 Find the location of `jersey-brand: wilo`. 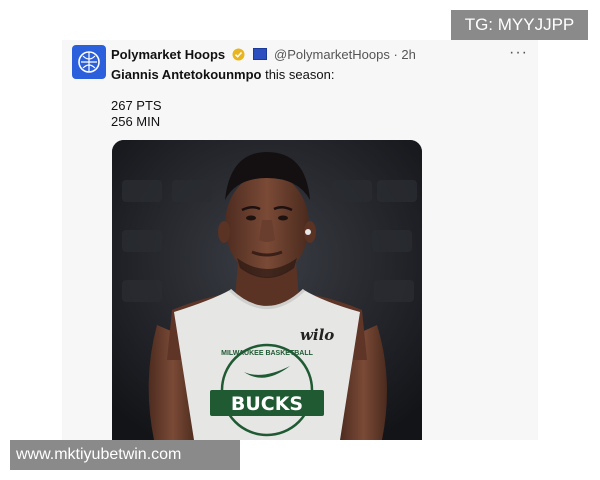

jersey-brand: wilo is located at coordinates (317, 335).